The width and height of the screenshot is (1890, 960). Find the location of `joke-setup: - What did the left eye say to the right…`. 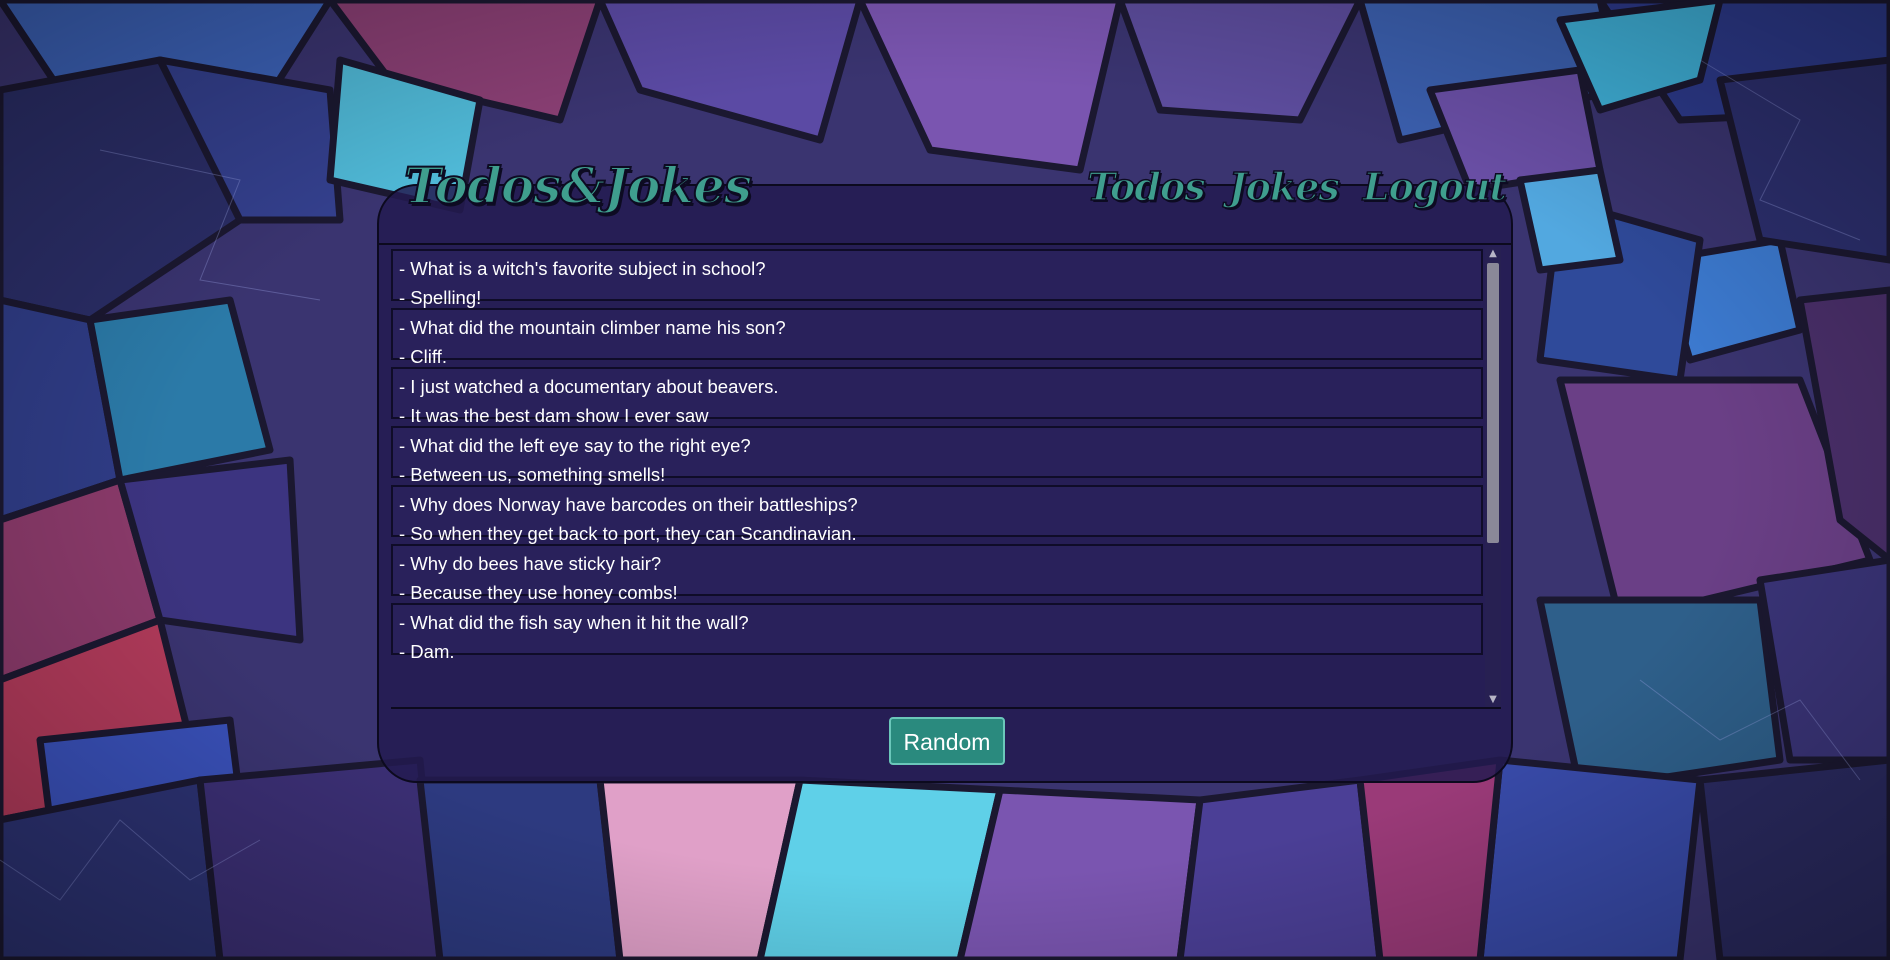

joke-setup: - What did the left eye say to the right… is located at coordinates (575, 445).